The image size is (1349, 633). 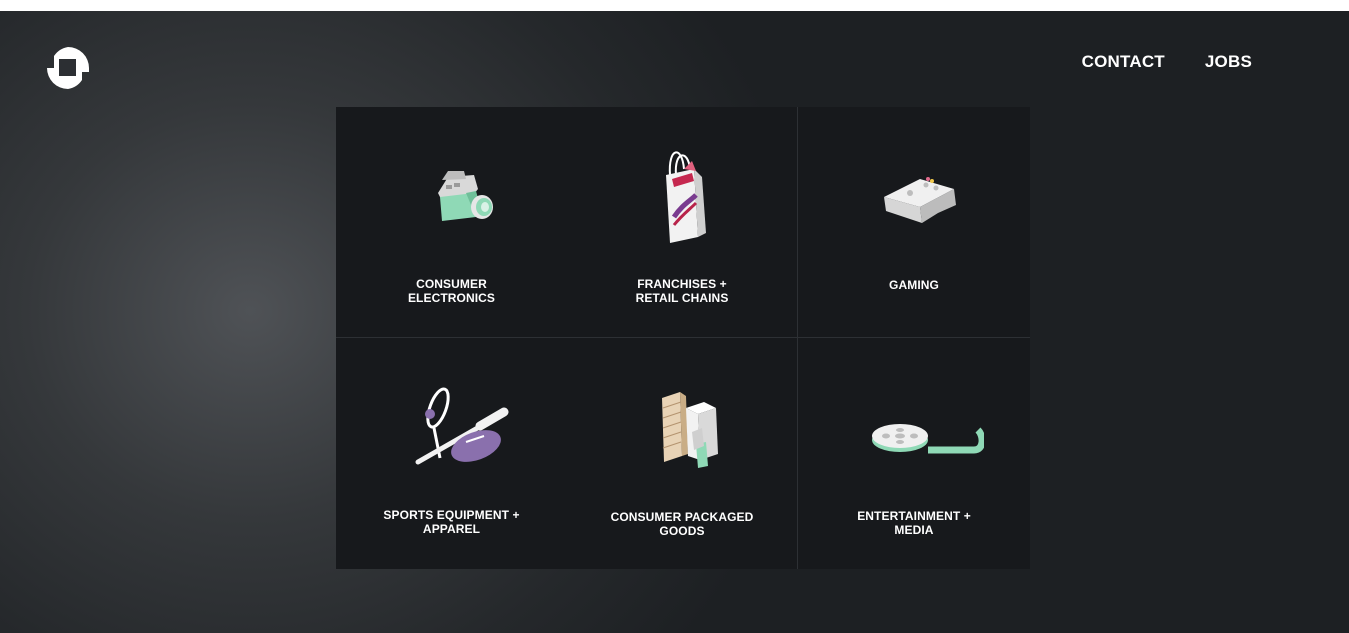 I want to click on nav-contact-link: CONTACT, so click(x=1123, y=62).